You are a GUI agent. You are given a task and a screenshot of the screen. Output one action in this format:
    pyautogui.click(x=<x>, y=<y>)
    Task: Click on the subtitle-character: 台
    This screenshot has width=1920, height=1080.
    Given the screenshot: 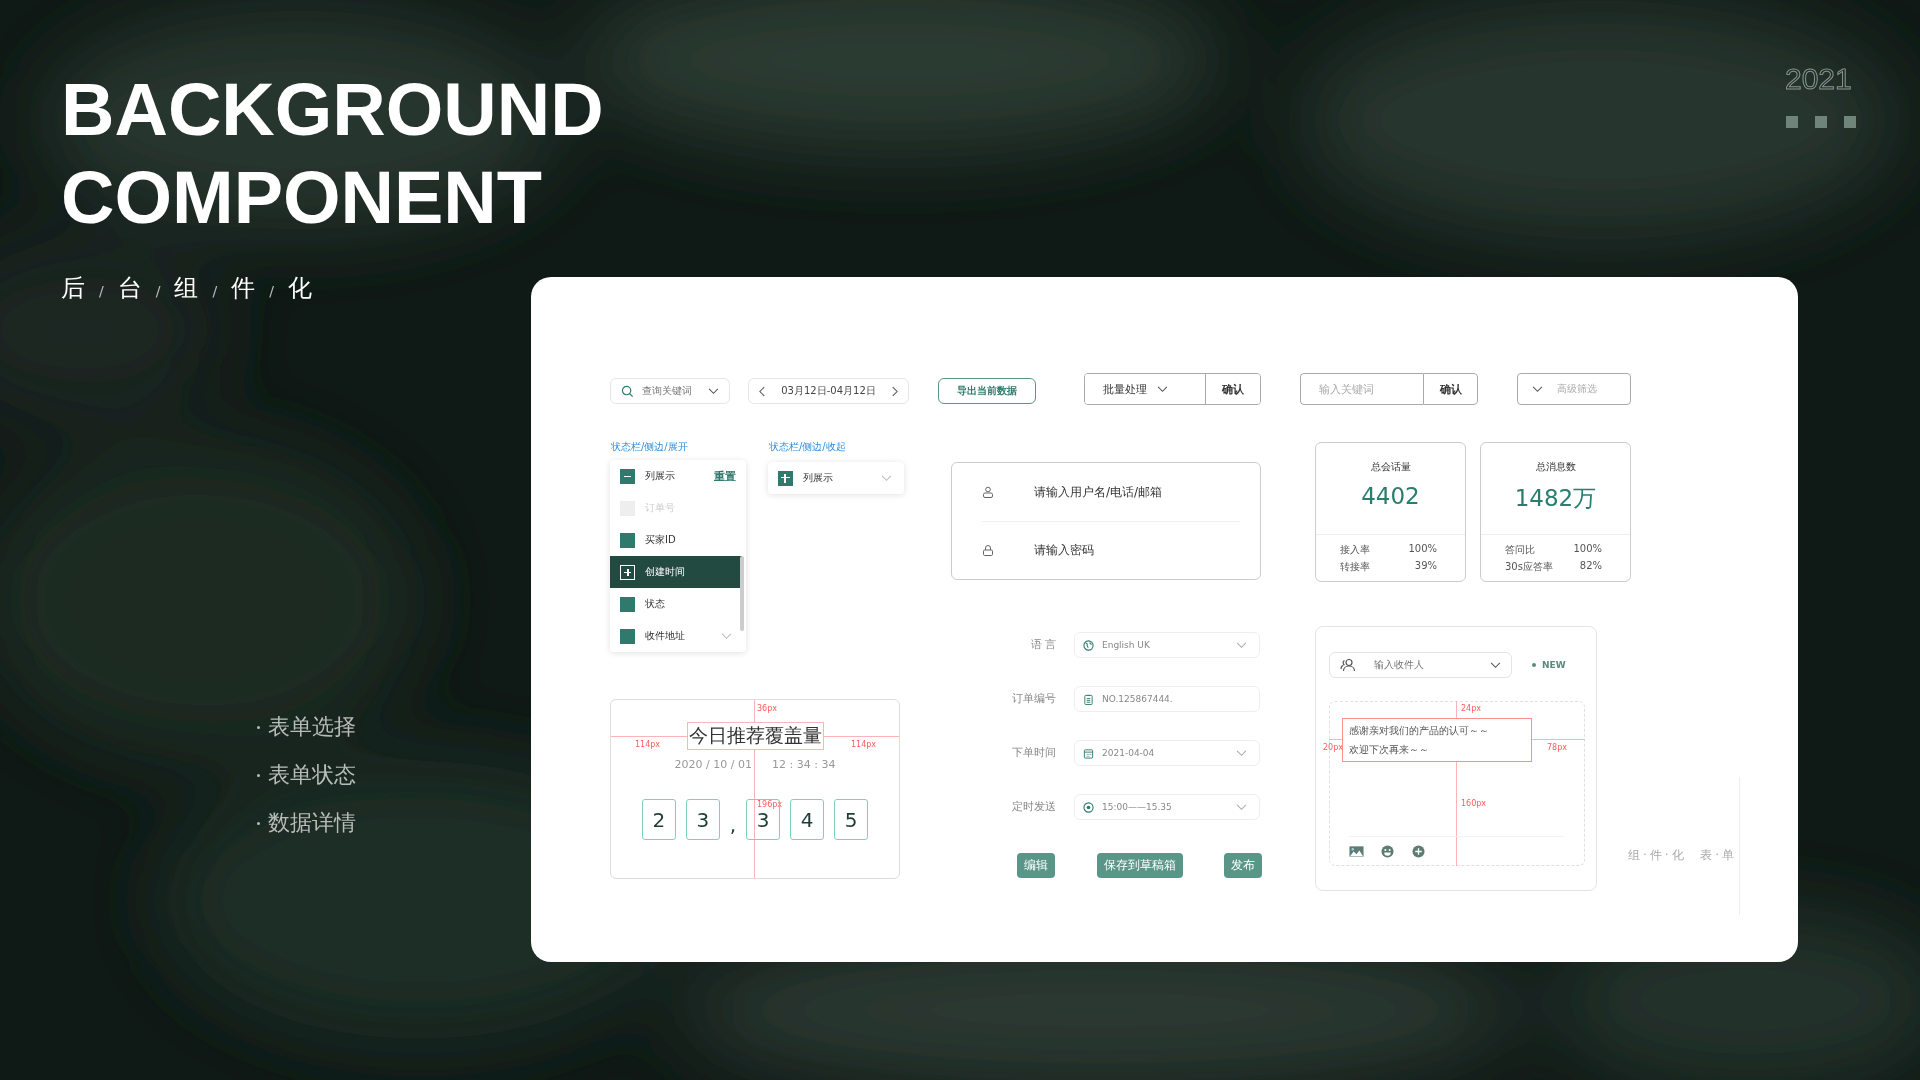 What is the action you would take?
    pyautogui.click(x=129, y=288)
    